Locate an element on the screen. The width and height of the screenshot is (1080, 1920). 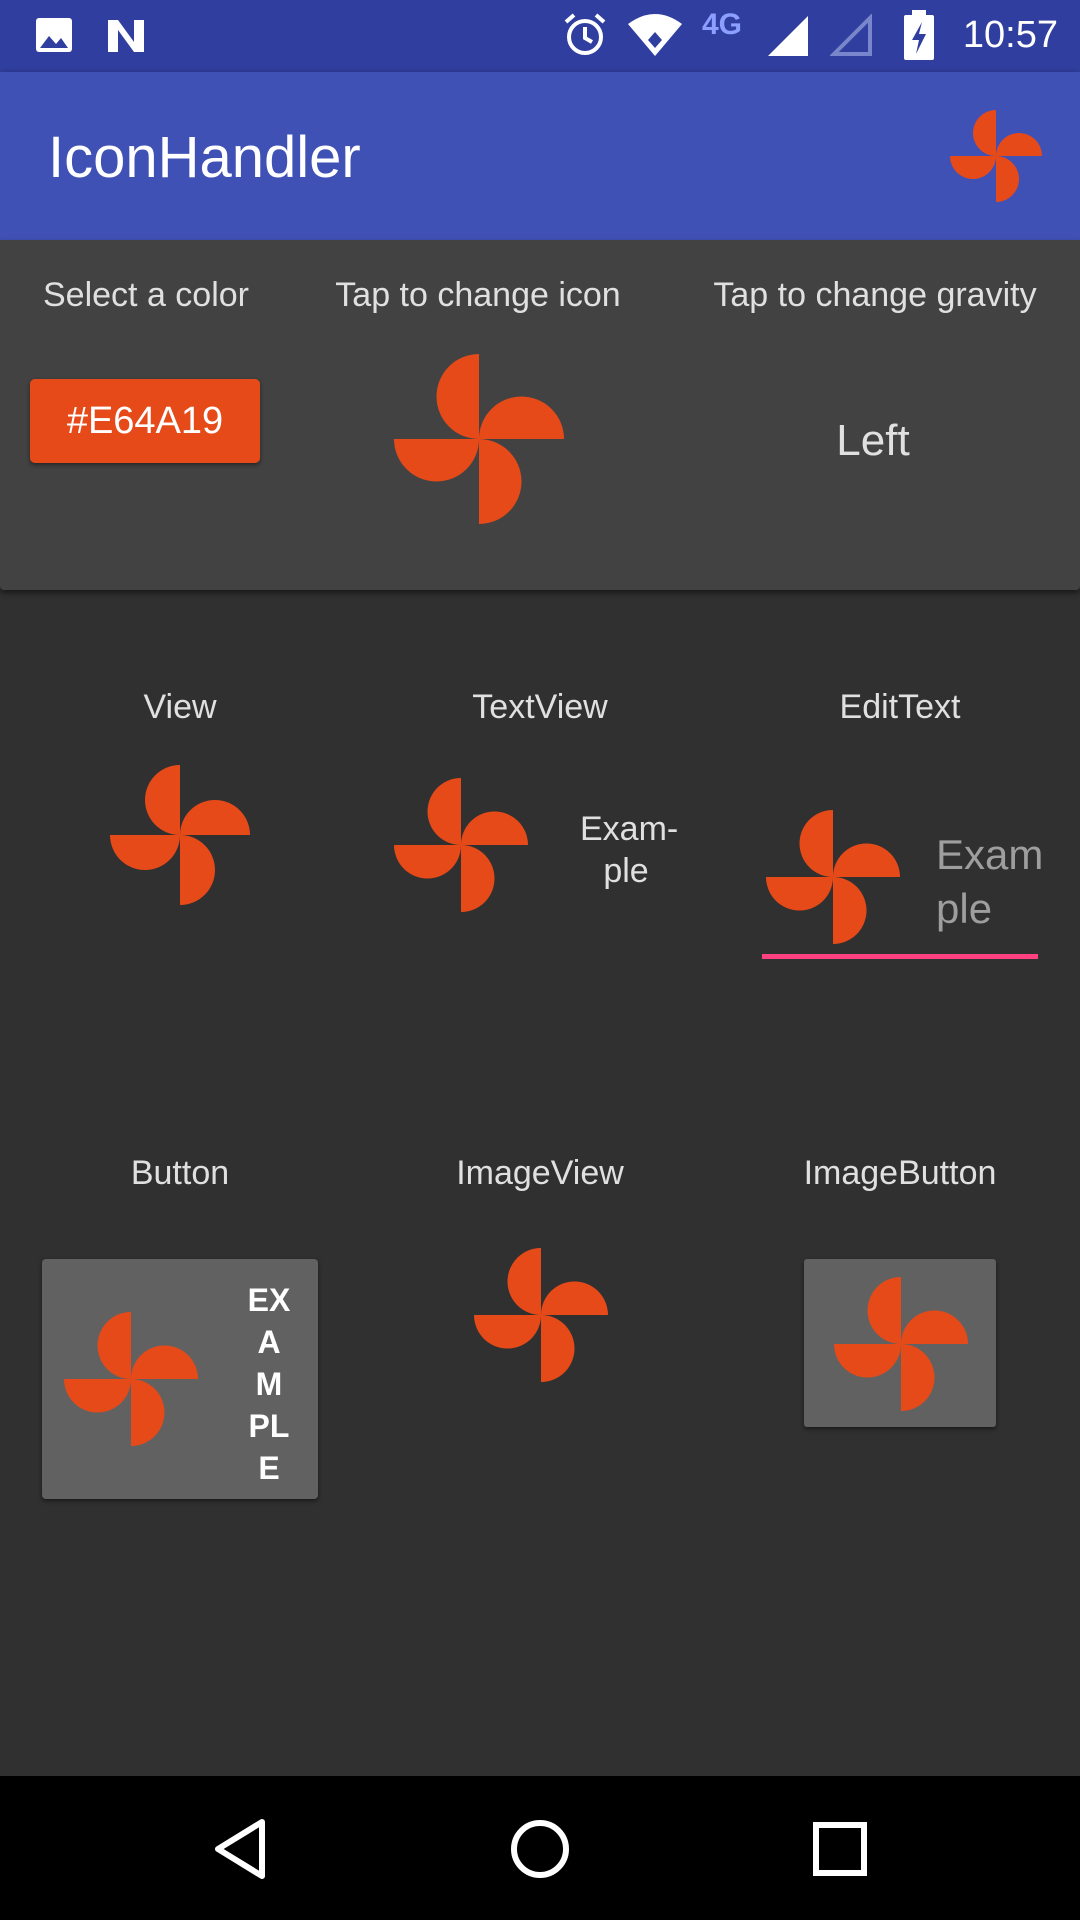
back-icon is located at coordinates (241, 1849).